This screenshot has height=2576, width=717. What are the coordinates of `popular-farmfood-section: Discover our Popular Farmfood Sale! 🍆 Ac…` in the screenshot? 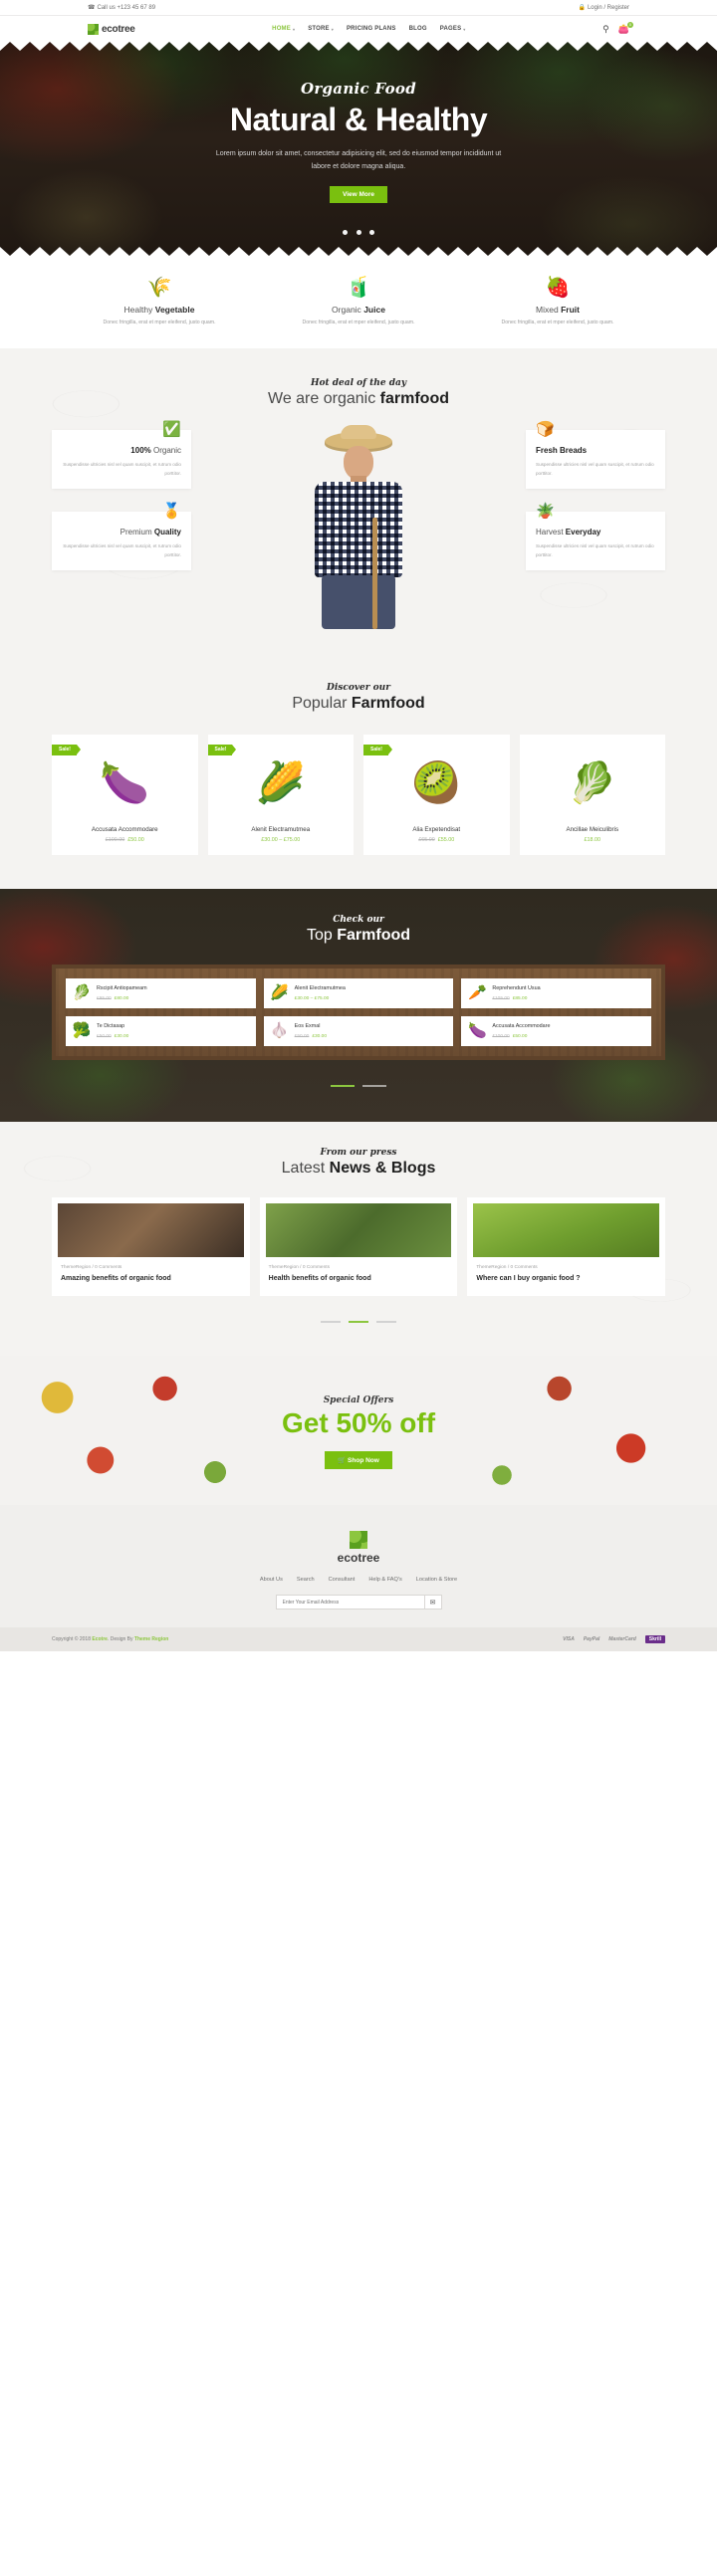 It's located at (358, 772).